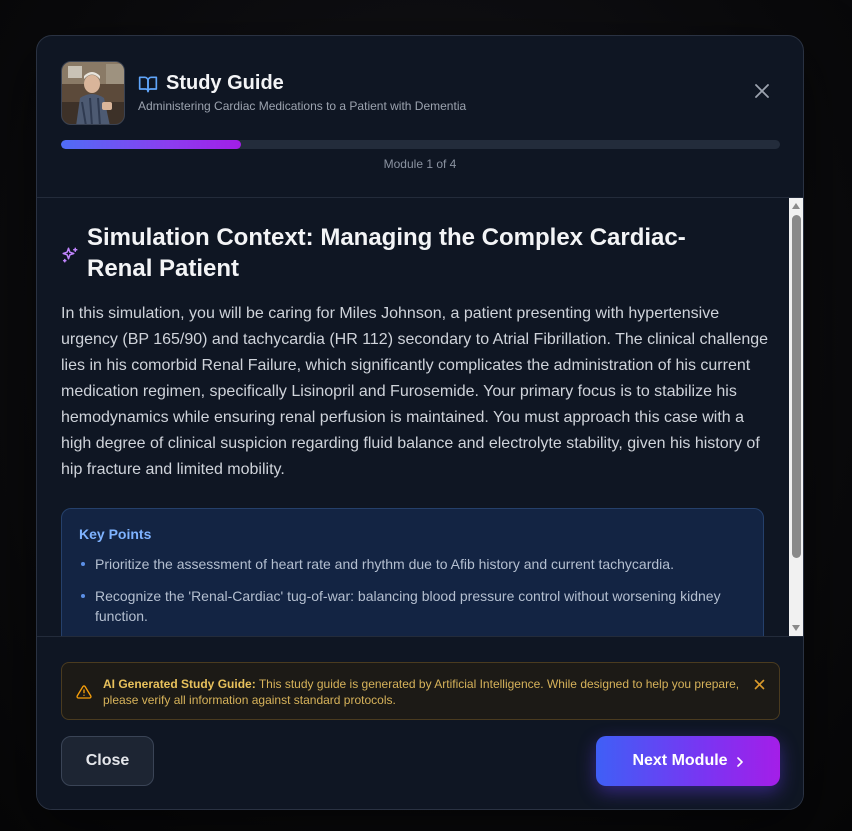 This screenshot has width=852, height=831. I want to click on module-progress-fill, so click(151, 144).